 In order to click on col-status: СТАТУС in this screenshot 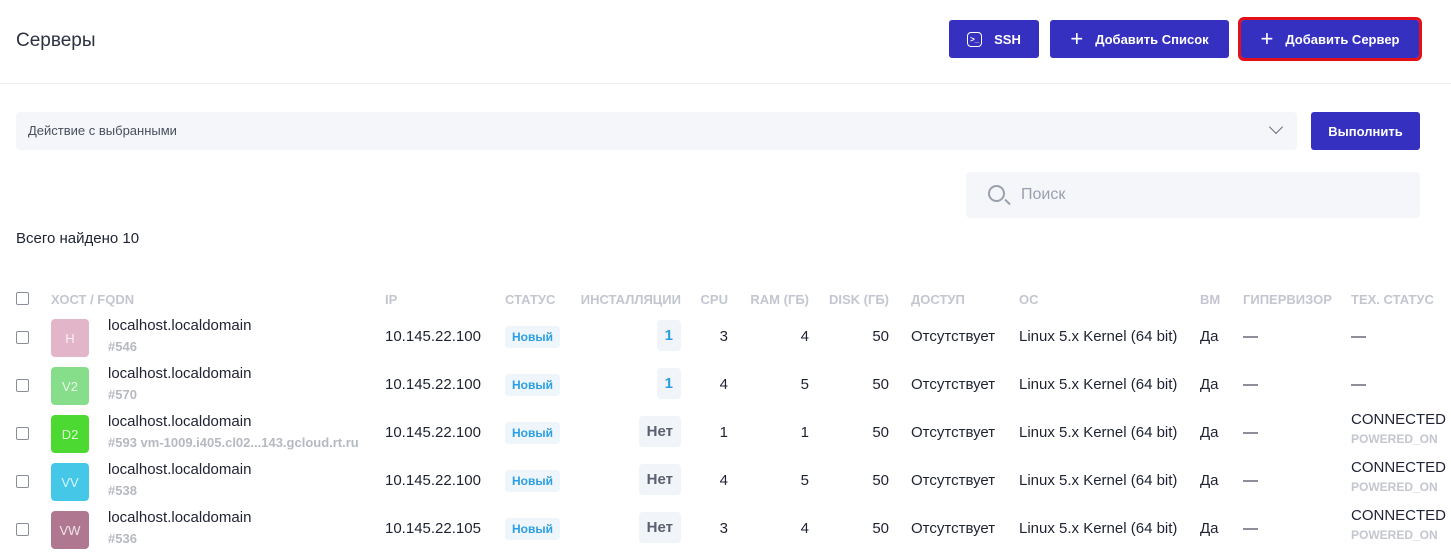, I will do `click(530, 299)`.